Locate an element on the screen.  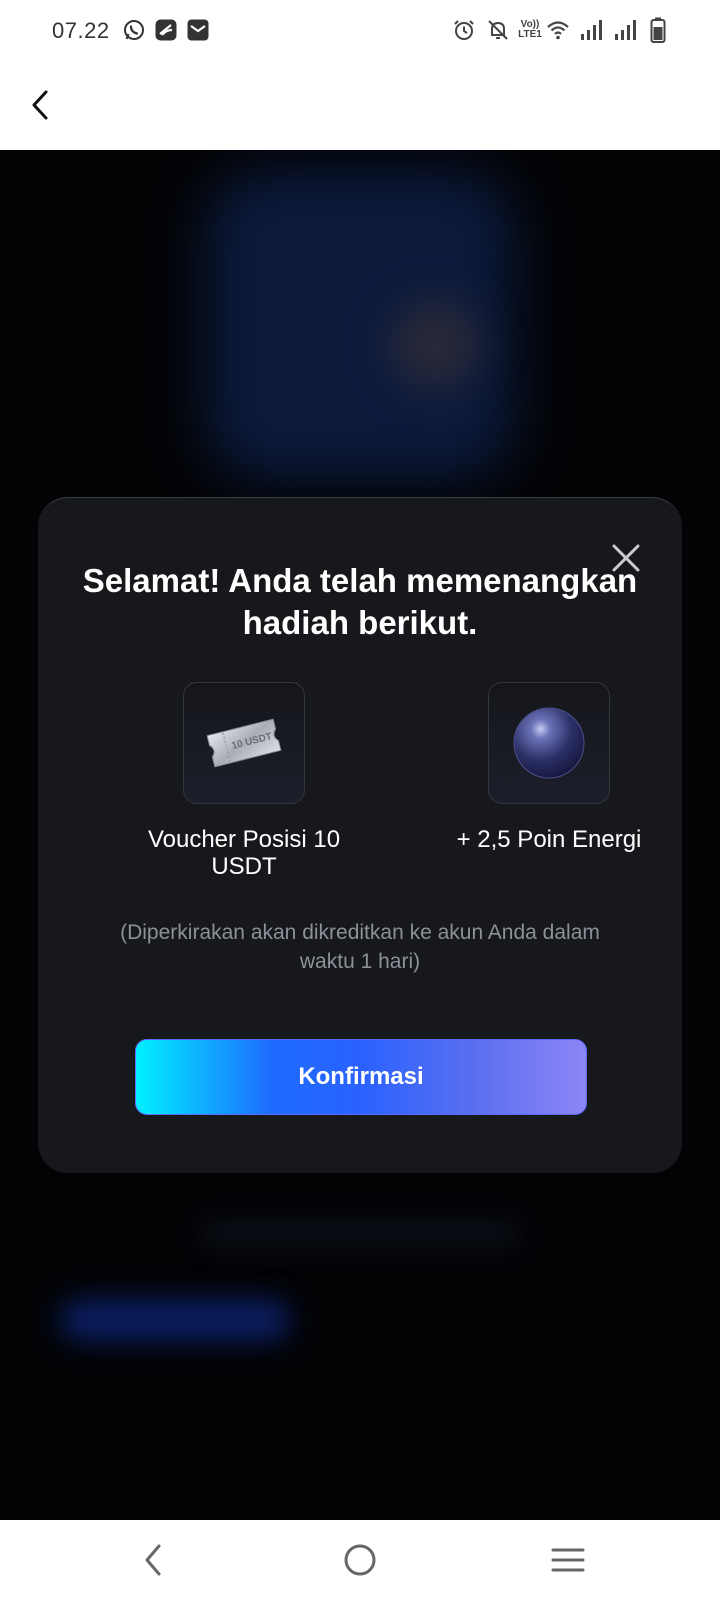
reward-tile is located at coordinates (549, 743).